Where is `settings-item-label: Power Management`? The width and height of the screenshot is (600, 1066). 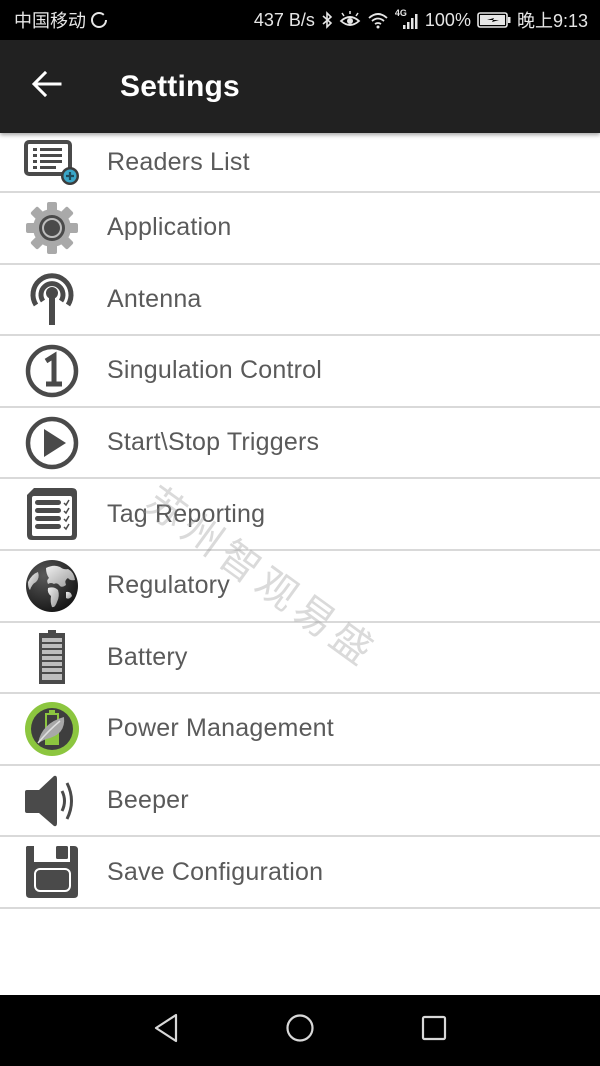
settings-item-label: Power Management is located at coordinates (220, 728).